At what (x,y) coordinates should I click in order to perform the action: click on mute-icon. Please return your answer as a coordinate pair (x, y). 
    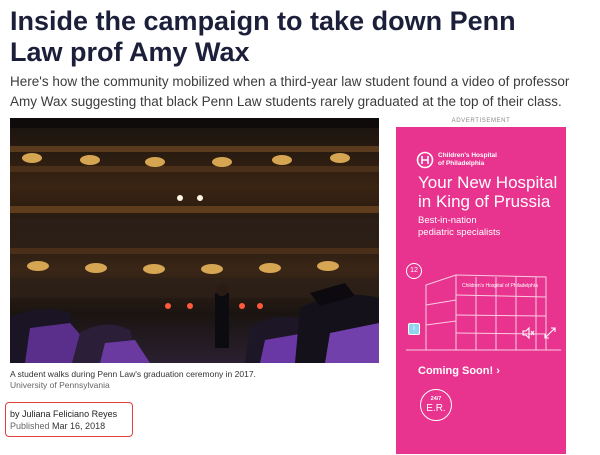
    Looking at the image, I should click on (528, 333).